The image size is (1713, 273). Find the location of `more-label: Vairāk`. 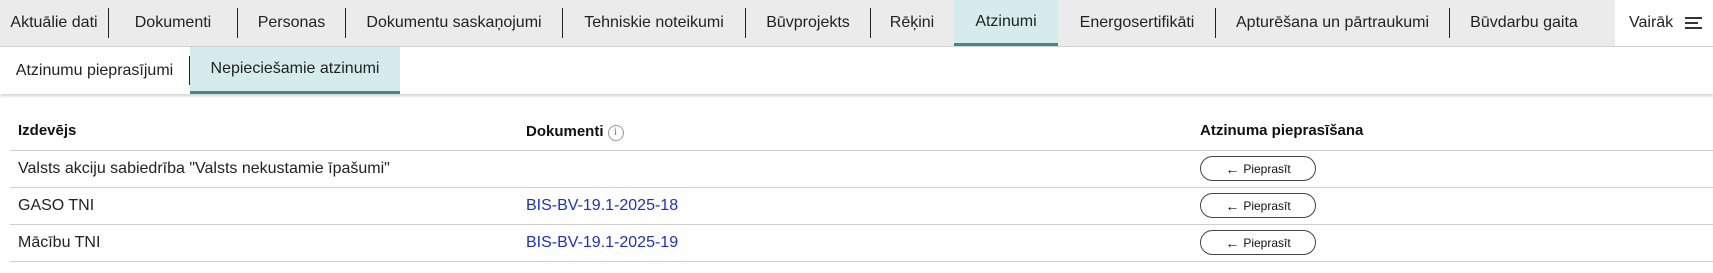

more-label: Vairāk is located at coordinates (1651, 22).